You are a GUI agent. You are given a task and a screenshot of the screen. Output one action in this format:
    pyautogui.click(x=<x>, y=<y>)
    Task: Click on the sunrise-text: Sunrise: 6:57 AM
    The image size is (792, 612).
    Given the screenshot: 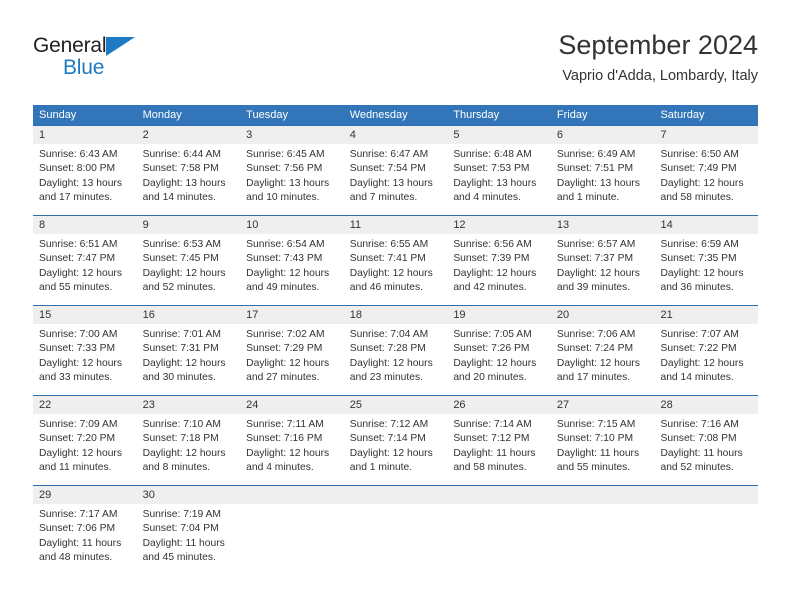 What is the action you would take?
    pyautogui.click(x=596, y=244)
    